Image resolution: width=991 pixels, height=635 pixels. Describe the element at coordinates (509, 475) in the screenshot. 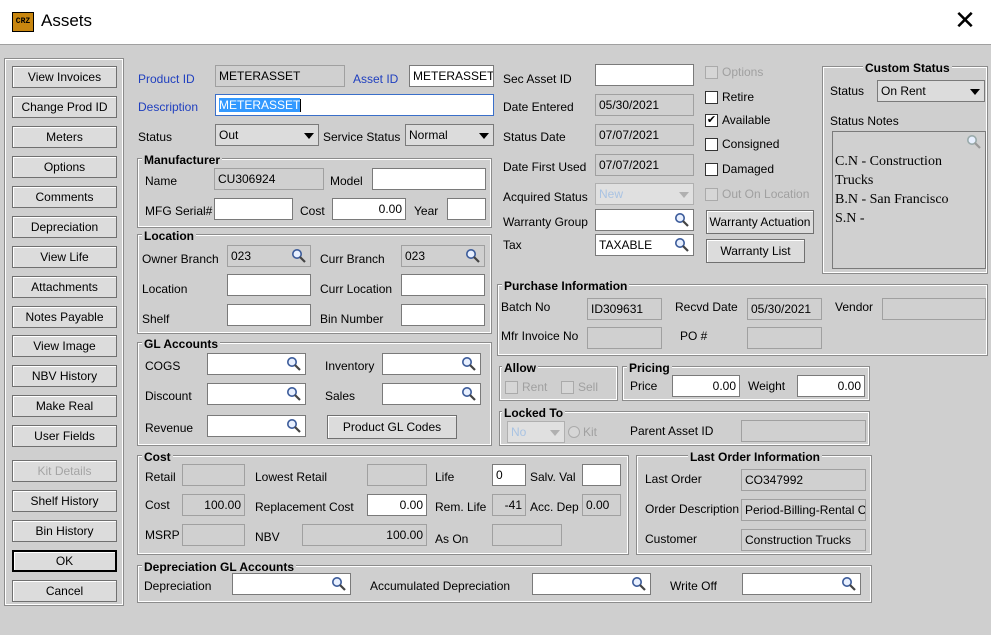

I see `life-field: 0` at that location.